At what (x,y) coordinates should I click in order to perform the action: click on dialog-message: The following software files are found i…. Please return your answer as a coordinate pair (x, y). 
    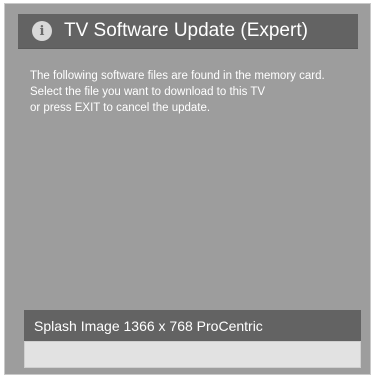
    Looking at the image, I should click on (195, 92).